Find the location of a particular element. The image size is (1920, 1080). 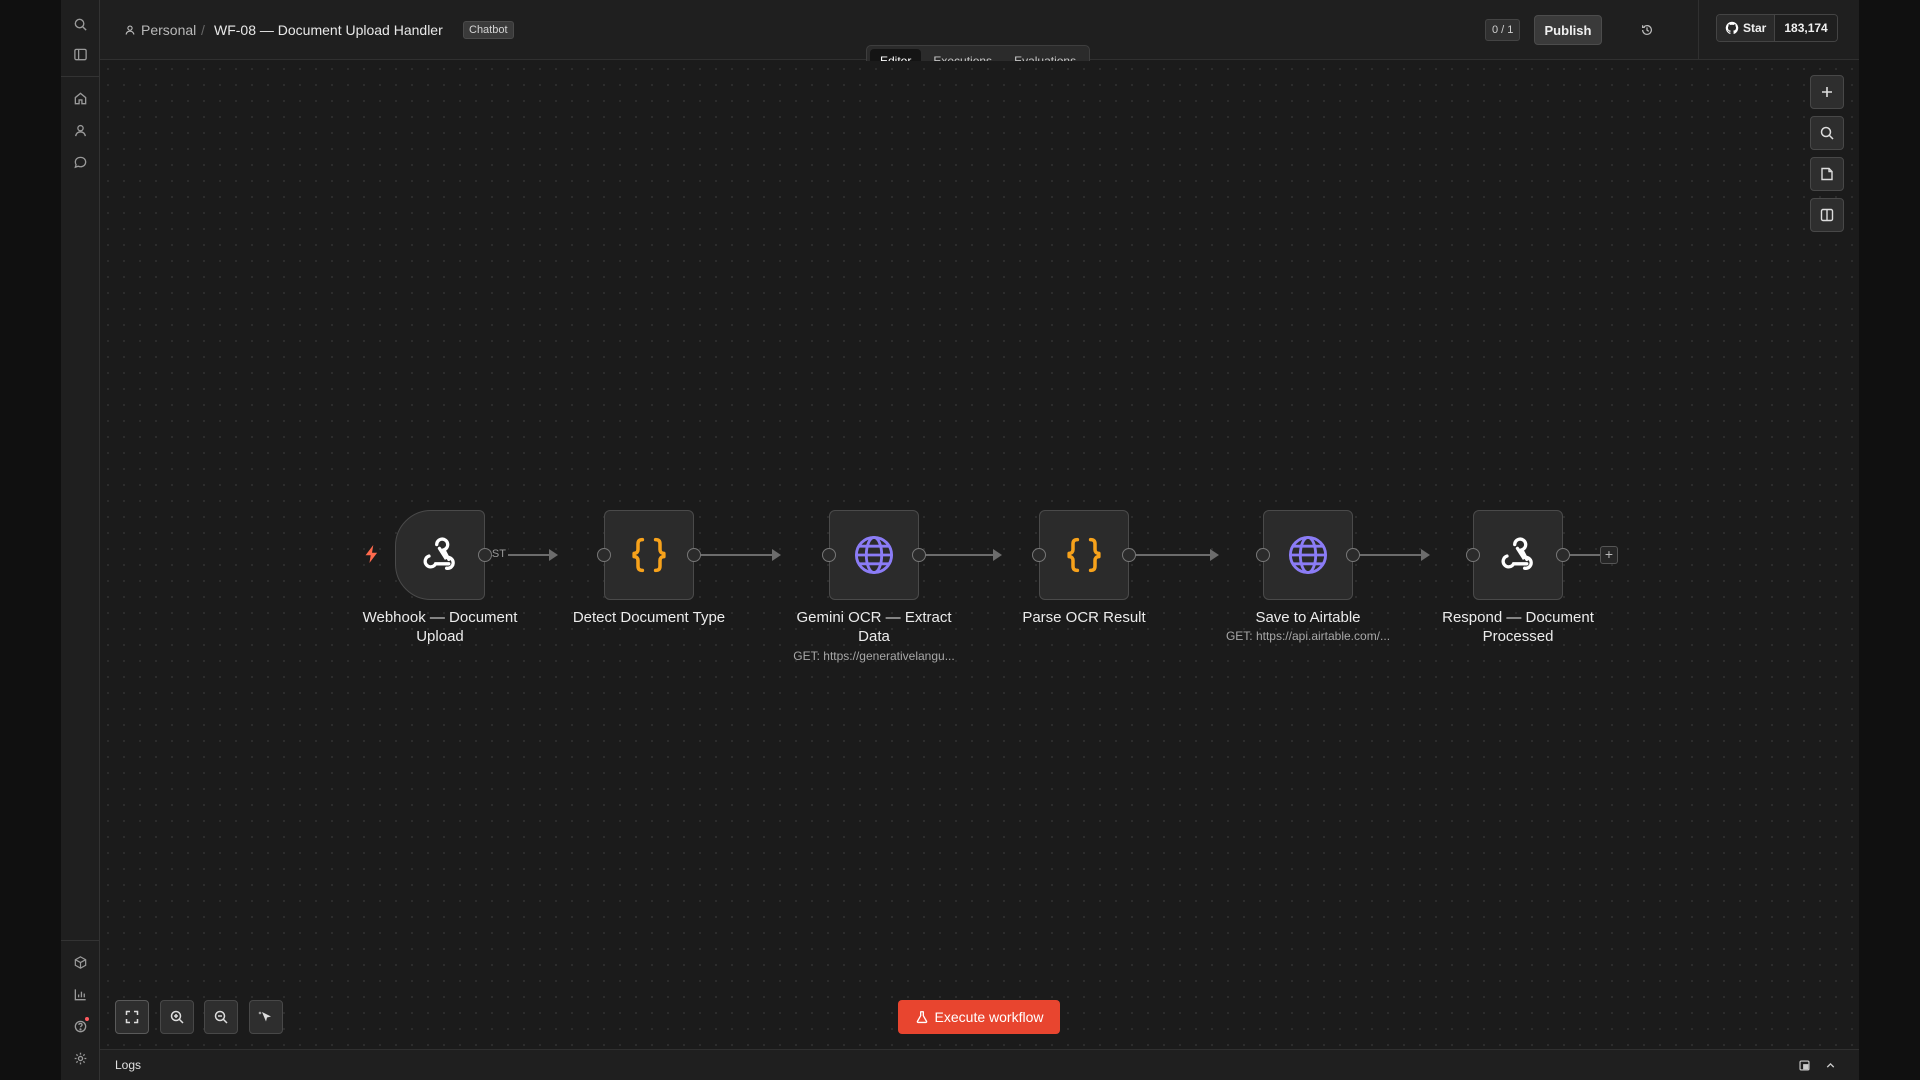

workflow-title: WF-08 — Document Upload Handler is located at coordinates (328, 30).